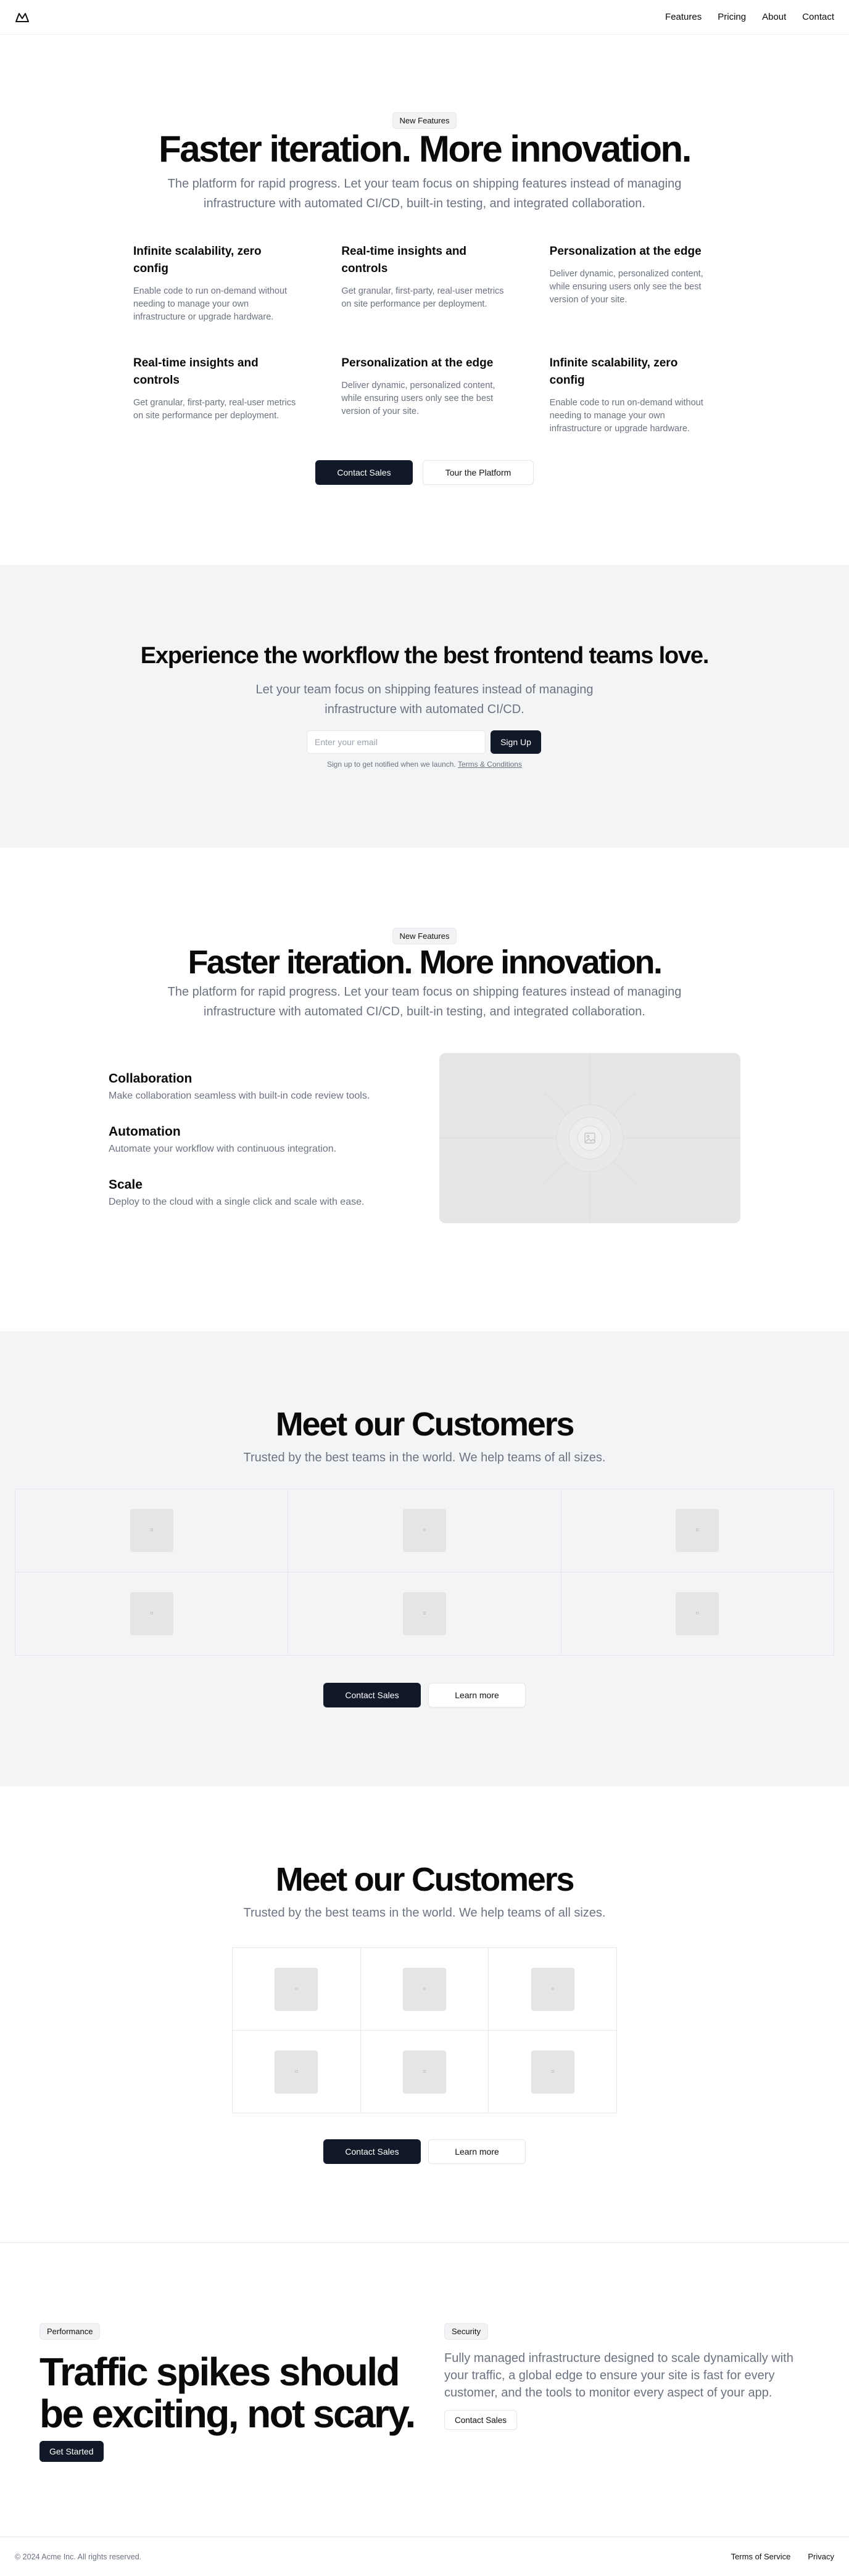 This screenshot has height=2576, width=849. Describe the element at coordinates (397, 742) in the screenshot. I see `email-input` at that location.